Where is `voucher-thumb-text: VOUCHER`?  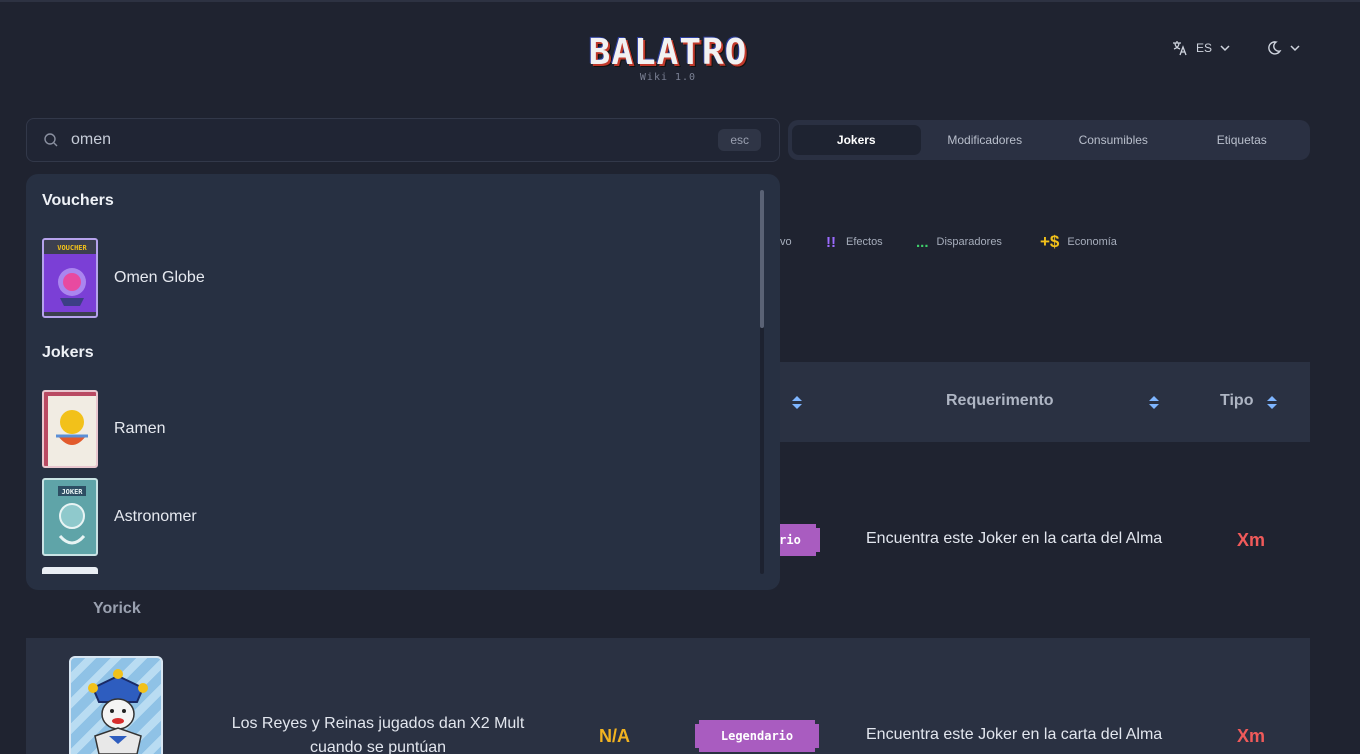 voucher-thumb-text: VOUCHER is located at coordinates (72, 248).